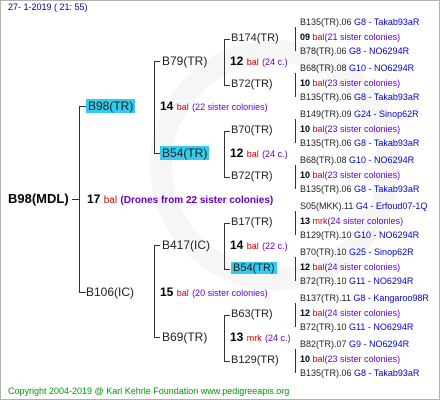 Image resolution: width=440 pixels, height=400 pixels. I want to click on gen3-node: B70(TR), so click(252, 130).